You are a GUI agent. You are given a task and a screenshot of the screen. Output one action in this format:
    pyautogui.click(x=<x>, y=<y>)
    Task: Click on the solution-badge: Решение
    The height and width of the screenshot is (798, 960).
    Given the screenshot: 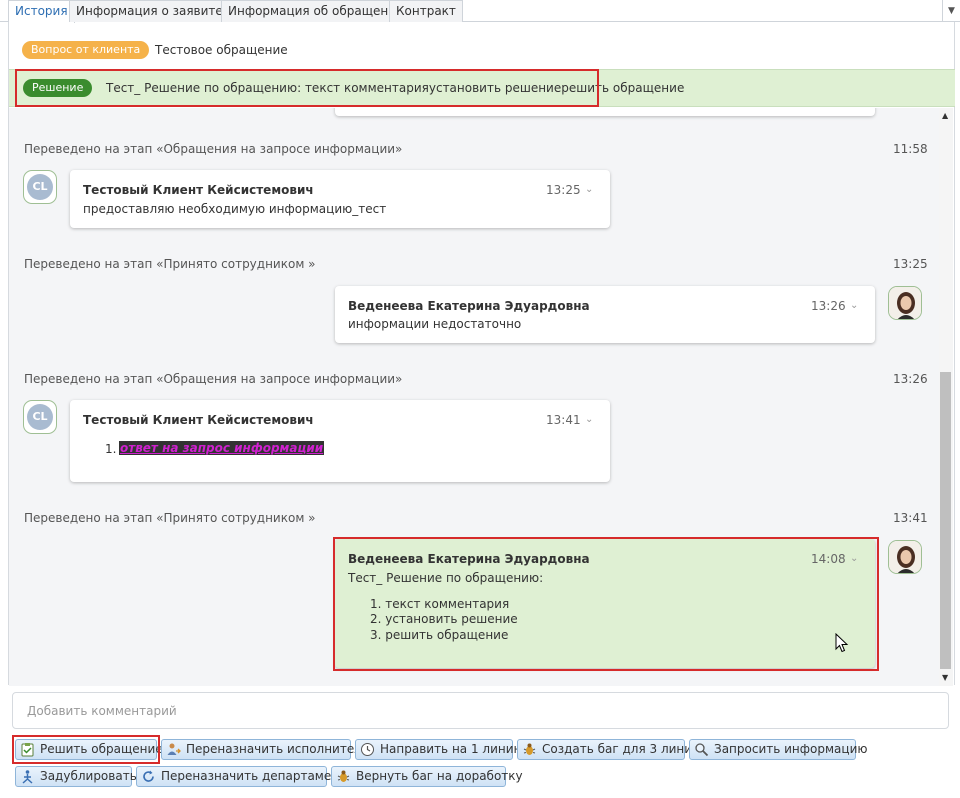 What is the action you would take?
    pyautogui.click(x=58, y=88)
    